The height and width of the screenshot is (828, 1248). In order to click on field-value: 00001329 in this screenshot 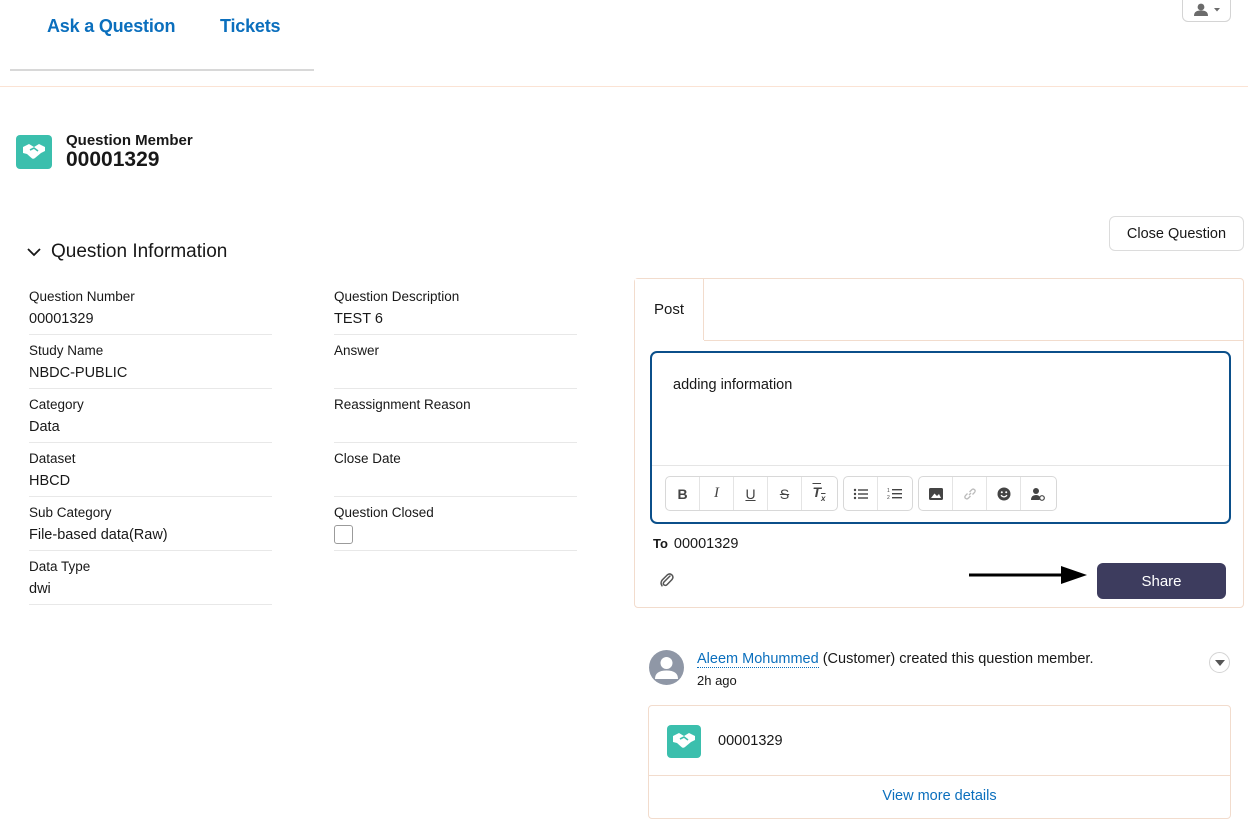, I will do `click(61, 319)`.